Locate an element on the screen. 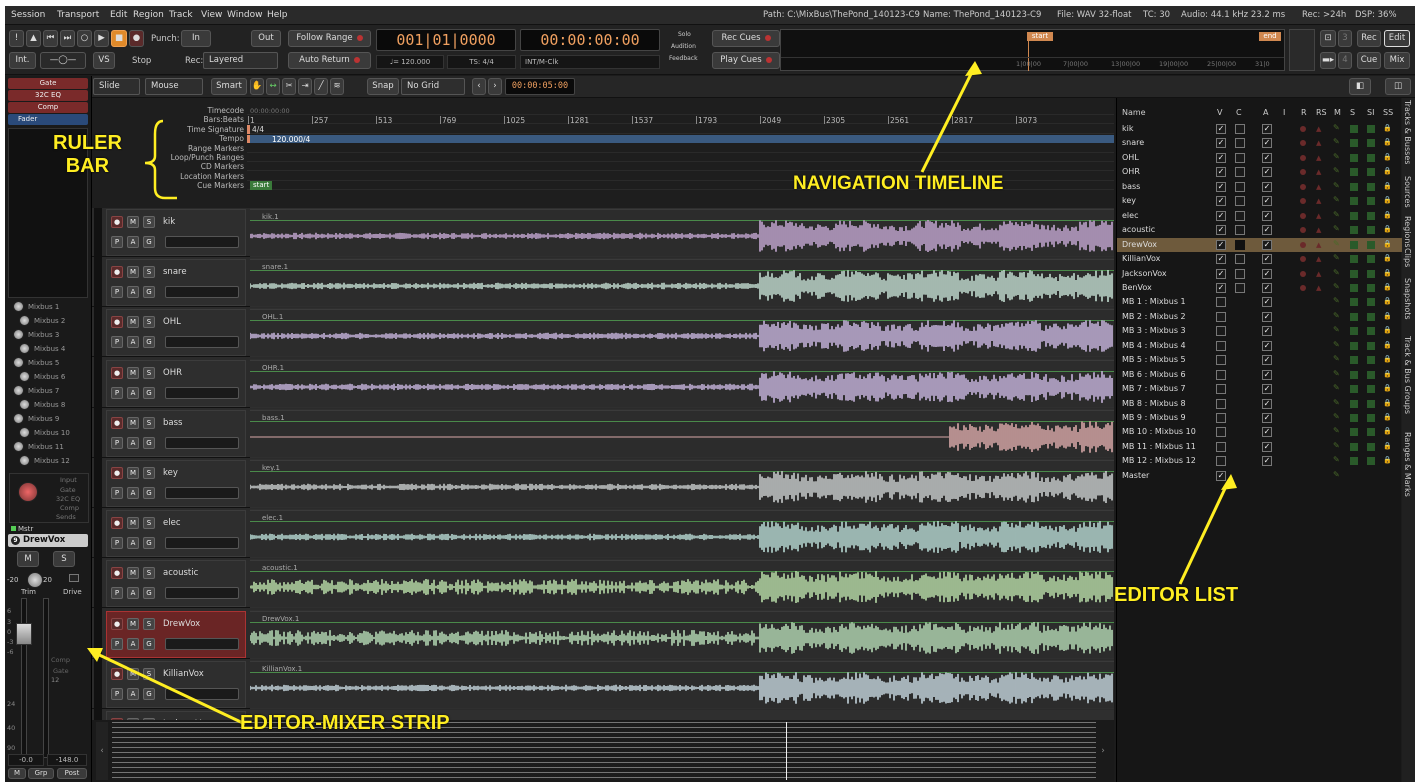  strip-arrow-line is located at coordinates (169, 688).